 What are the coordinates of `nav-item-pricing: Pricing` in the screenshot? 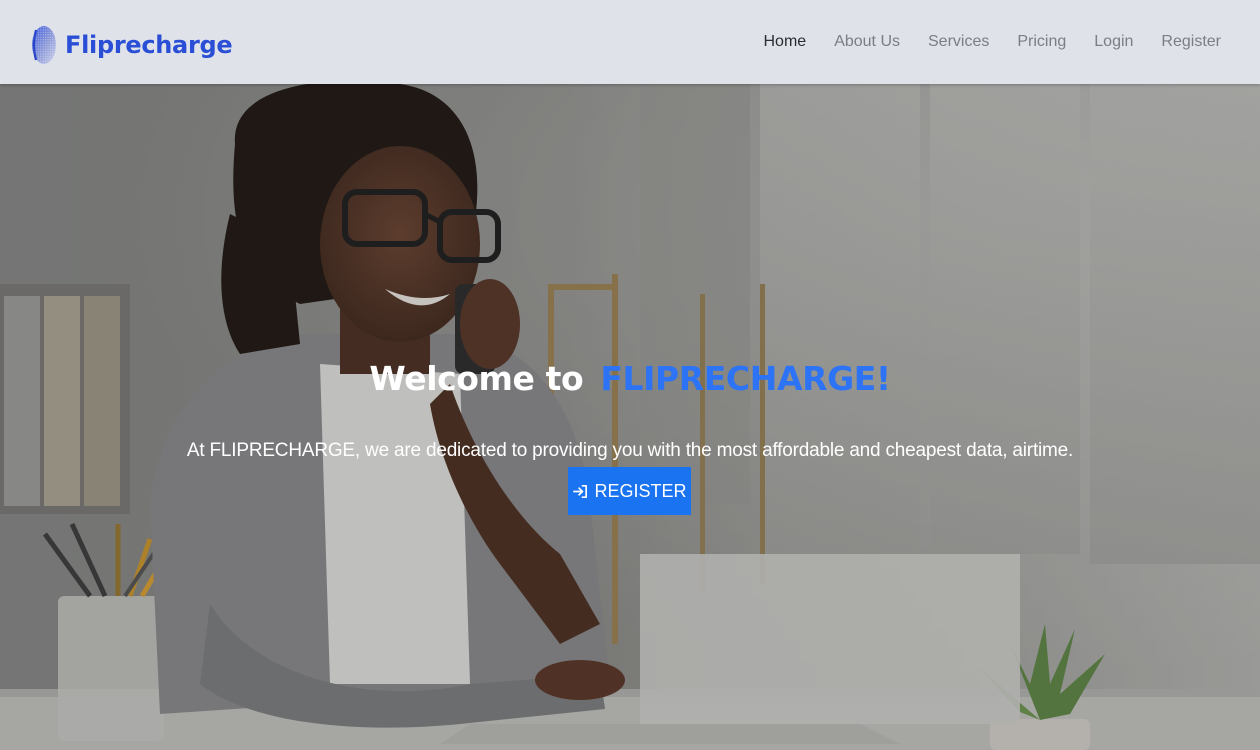 It's located at (1041, 42).